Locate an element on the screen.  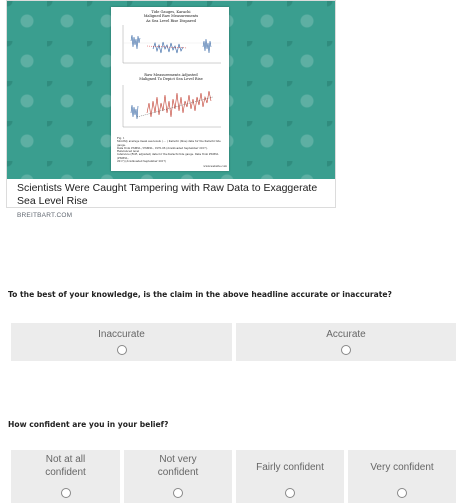
radio-inaccurate is located at coordinates (121, 350).